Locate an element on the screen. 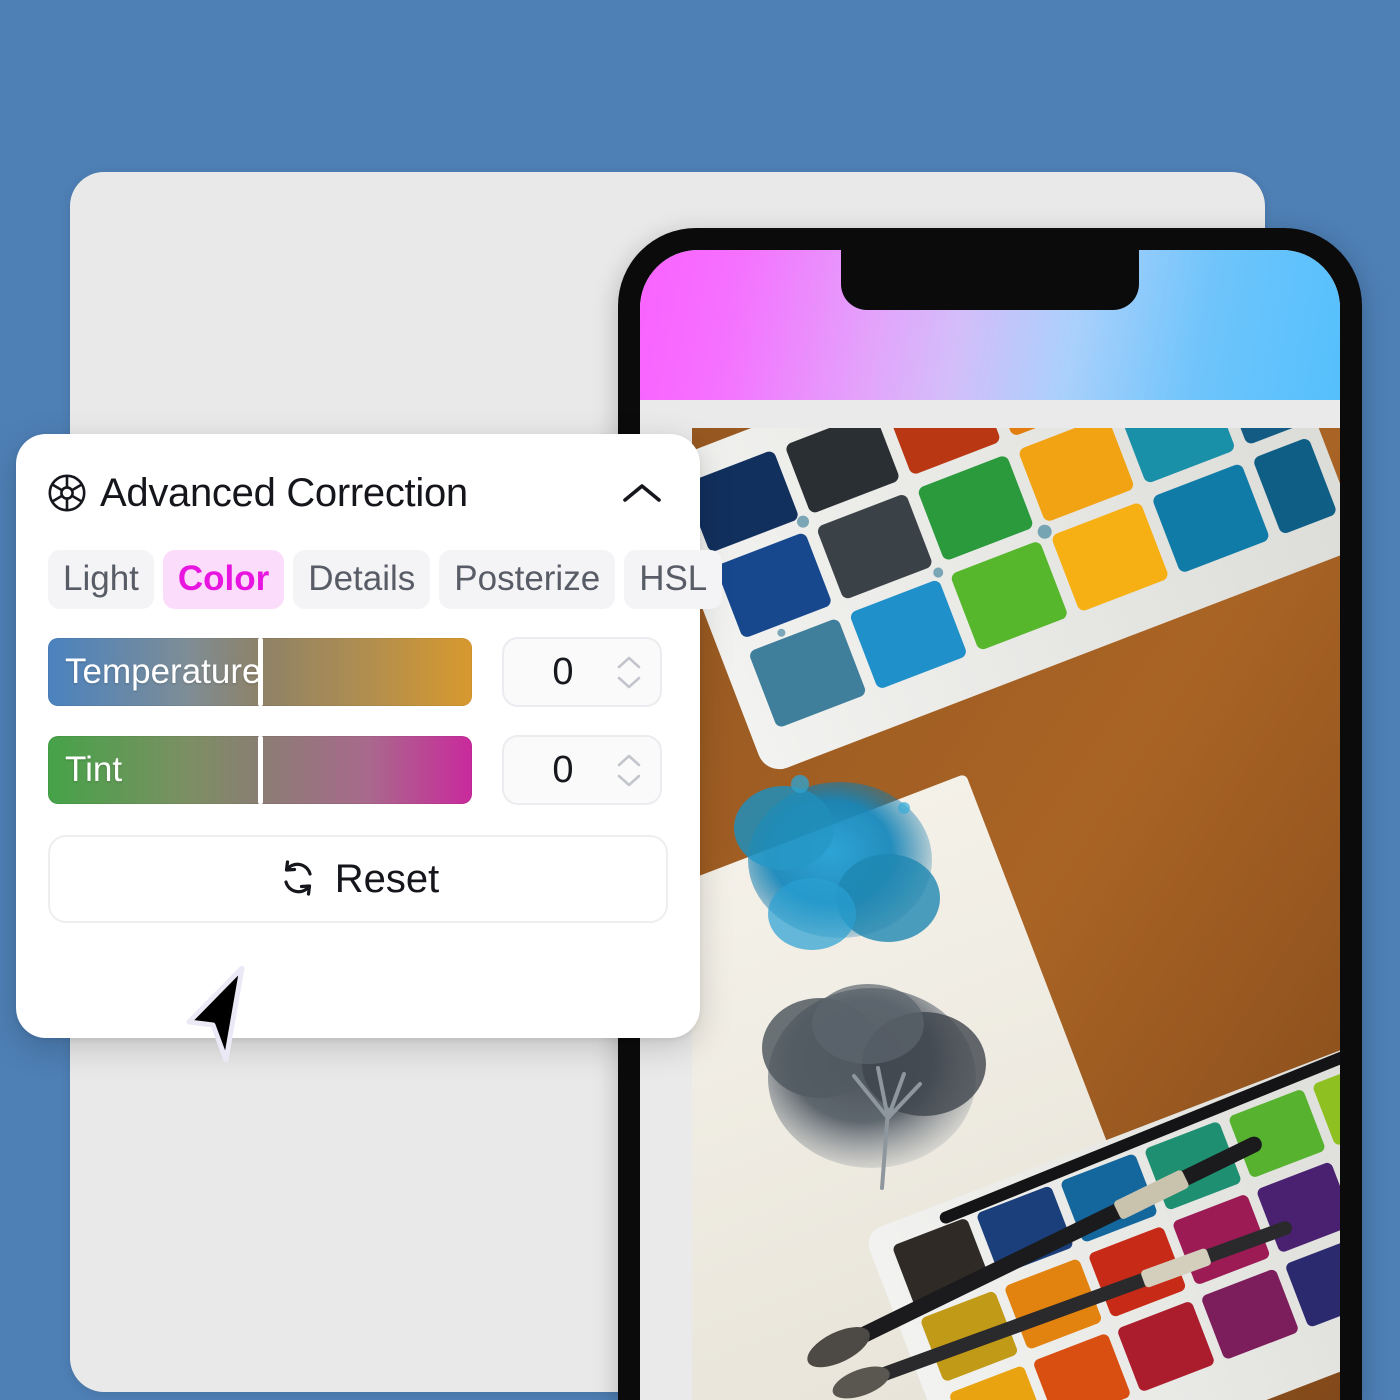 The height and width of the screenshot is (1400, 1400). correction-tab-bar: Light Color Details Posterize HSL is located at coordinates (385, 579).